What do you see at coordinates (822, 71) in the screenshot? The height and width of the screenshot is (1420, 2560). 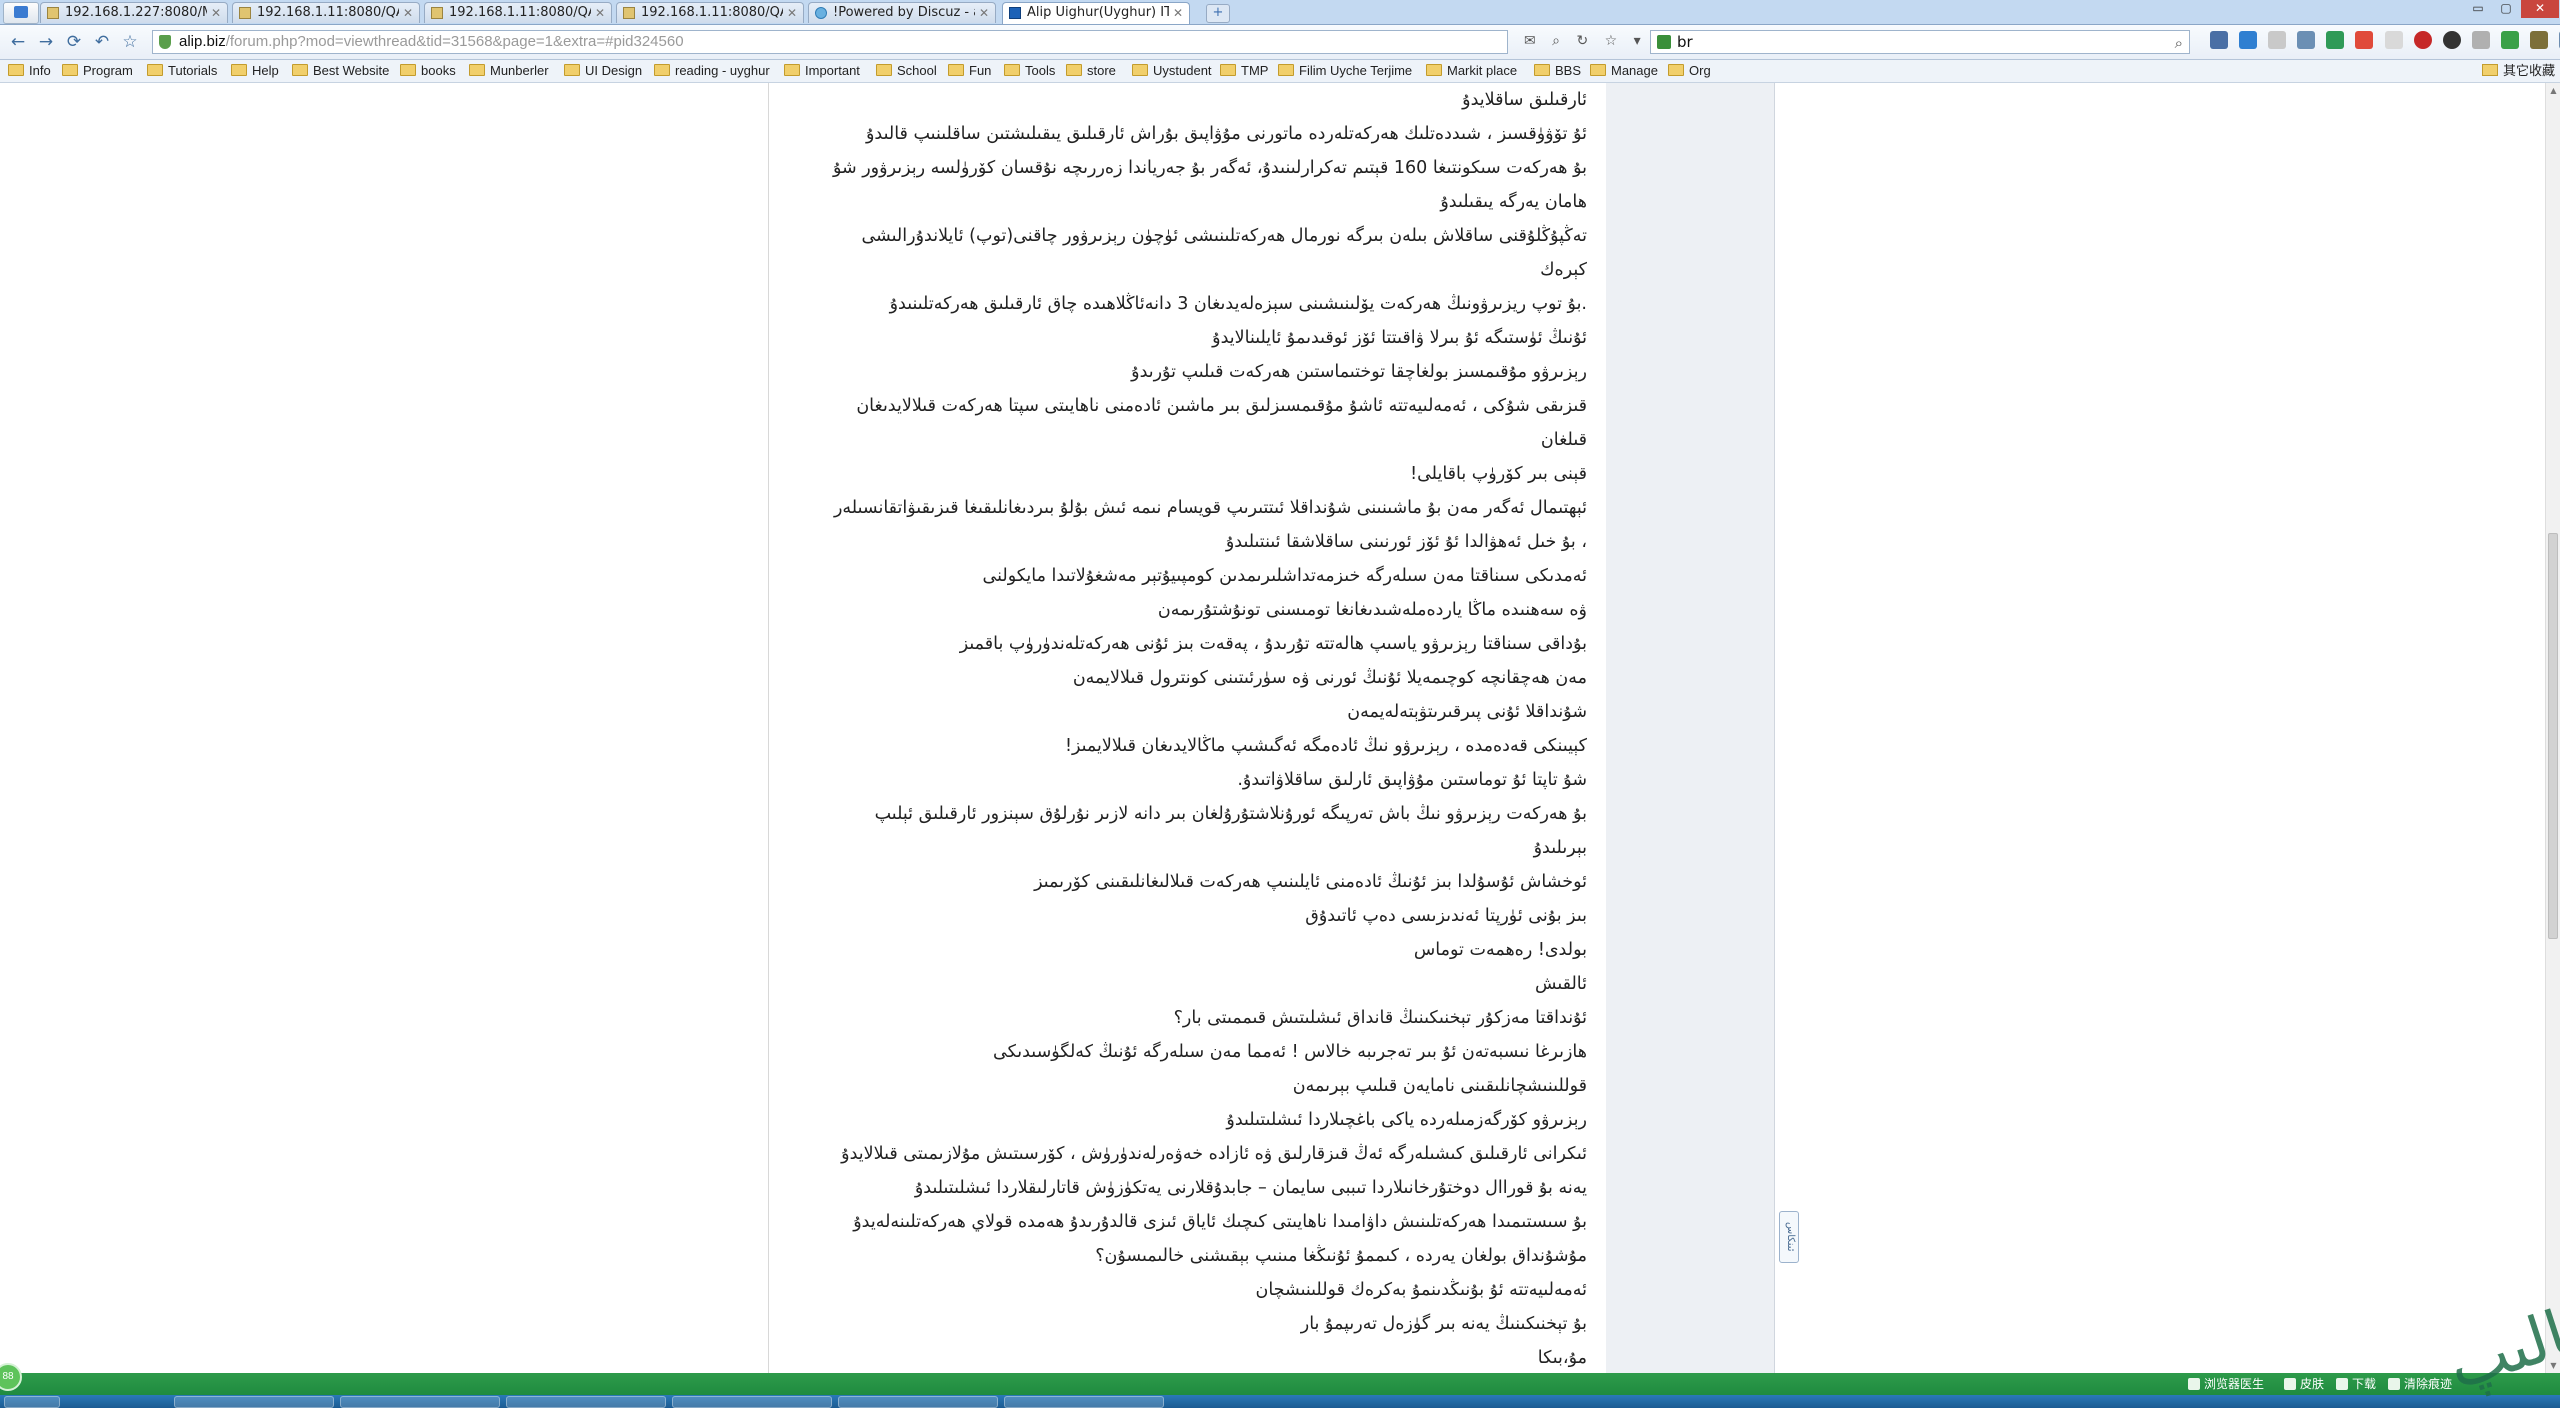 I see `bookmark-folder: Important` at bounding box center [822, 71].